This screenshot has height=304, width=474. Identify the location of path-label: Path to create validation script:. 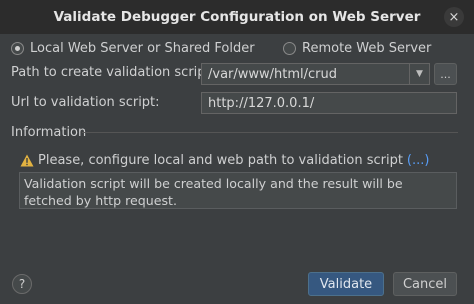
(113, 72).